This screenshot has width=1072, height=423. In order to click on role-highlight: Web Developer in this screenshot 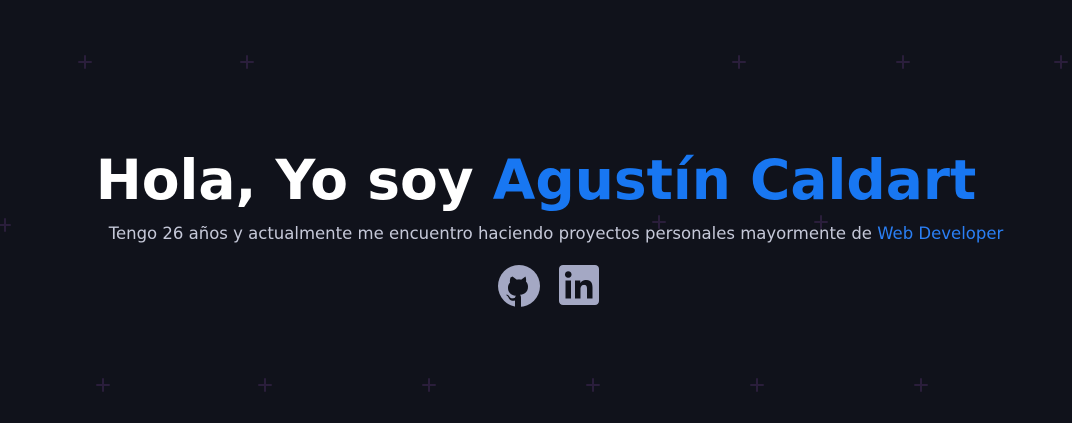, I will do `click(940, 233)`.